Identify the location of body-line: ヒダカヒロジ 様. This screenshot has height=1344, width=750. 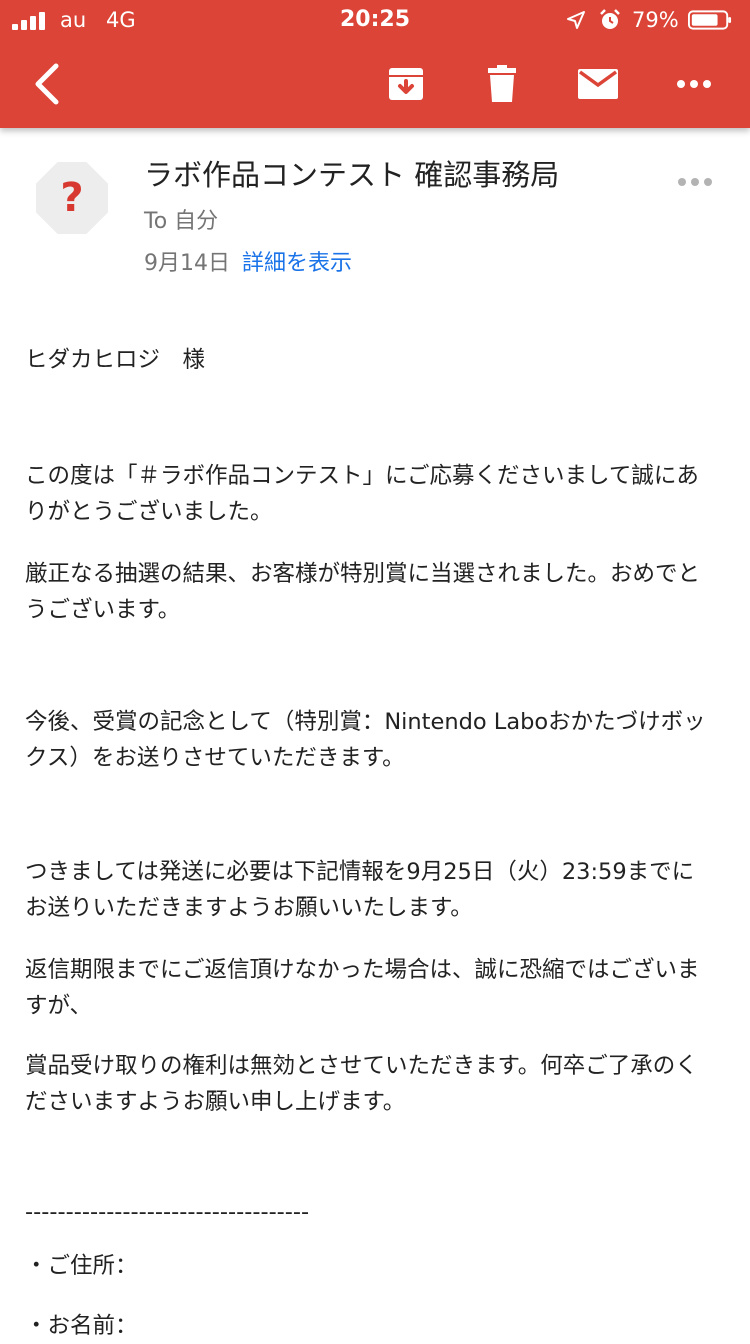
(115, 360).